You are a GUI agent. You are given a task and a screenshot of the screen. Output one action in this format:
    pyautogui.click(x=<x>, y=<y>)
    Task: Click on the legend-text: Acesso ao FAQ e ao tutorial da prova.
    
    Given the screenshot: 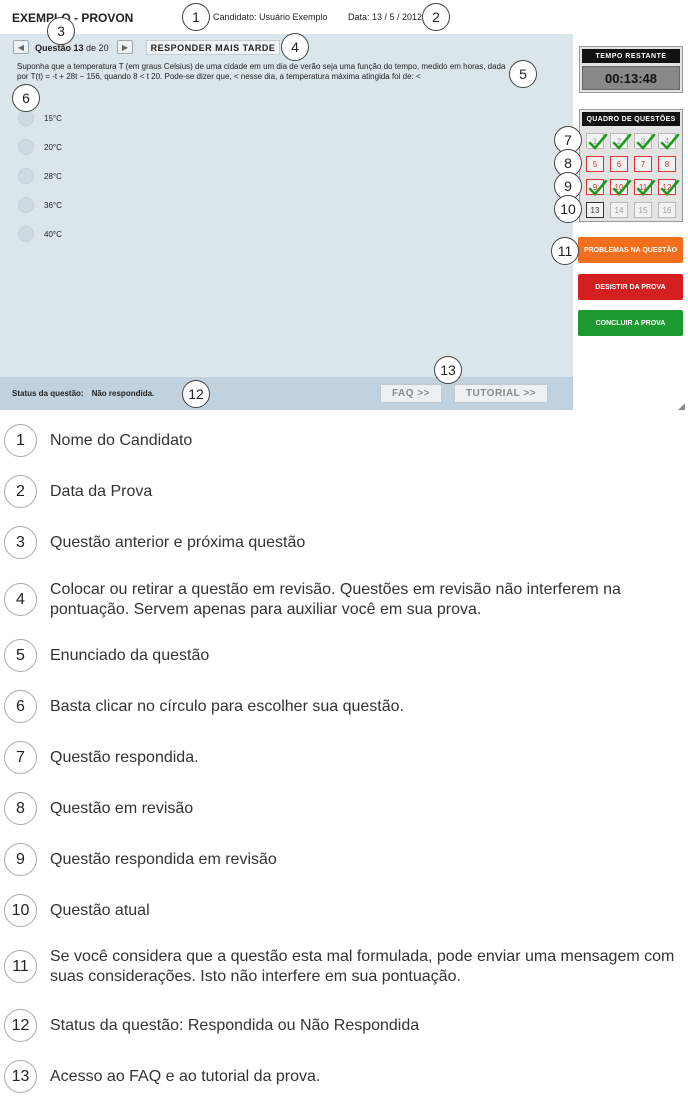 What is the action you would take?
    pyautogui.click(x=185, y=1076)
    